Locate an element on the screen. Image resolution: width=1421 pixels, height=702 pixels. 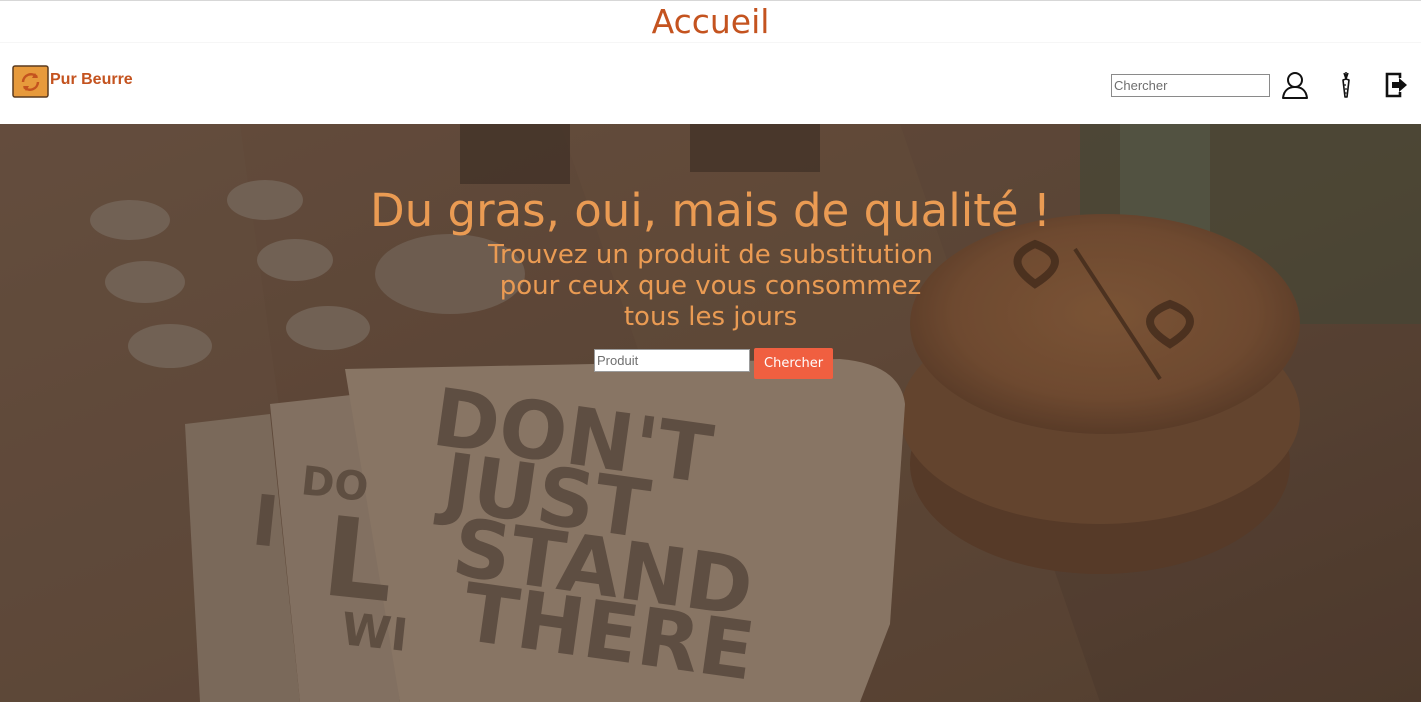
carrot-icon is located at coordinates (1346, 85).